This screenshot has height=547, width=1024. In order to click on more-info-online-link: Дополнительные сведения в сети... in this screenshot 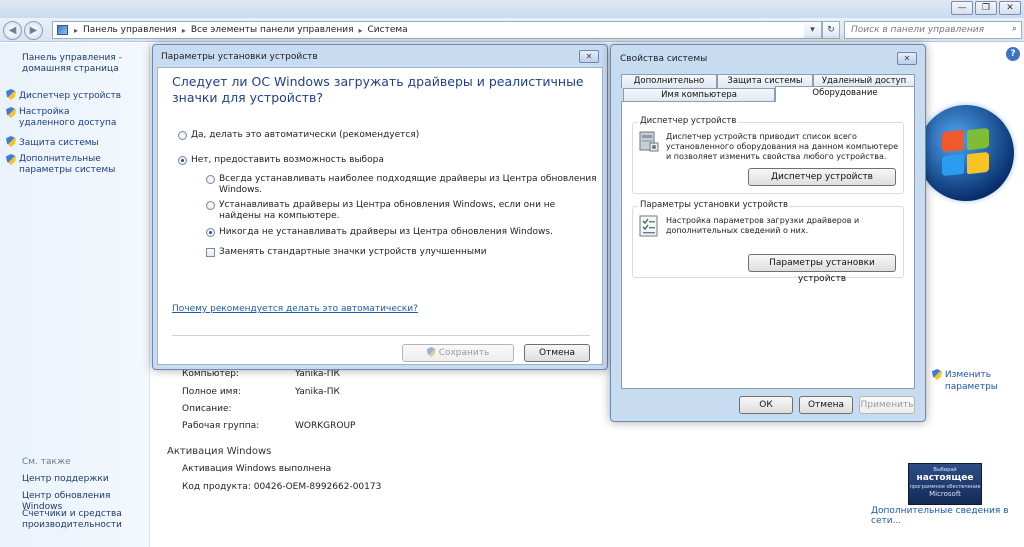, I will do `click(947, 516)`.